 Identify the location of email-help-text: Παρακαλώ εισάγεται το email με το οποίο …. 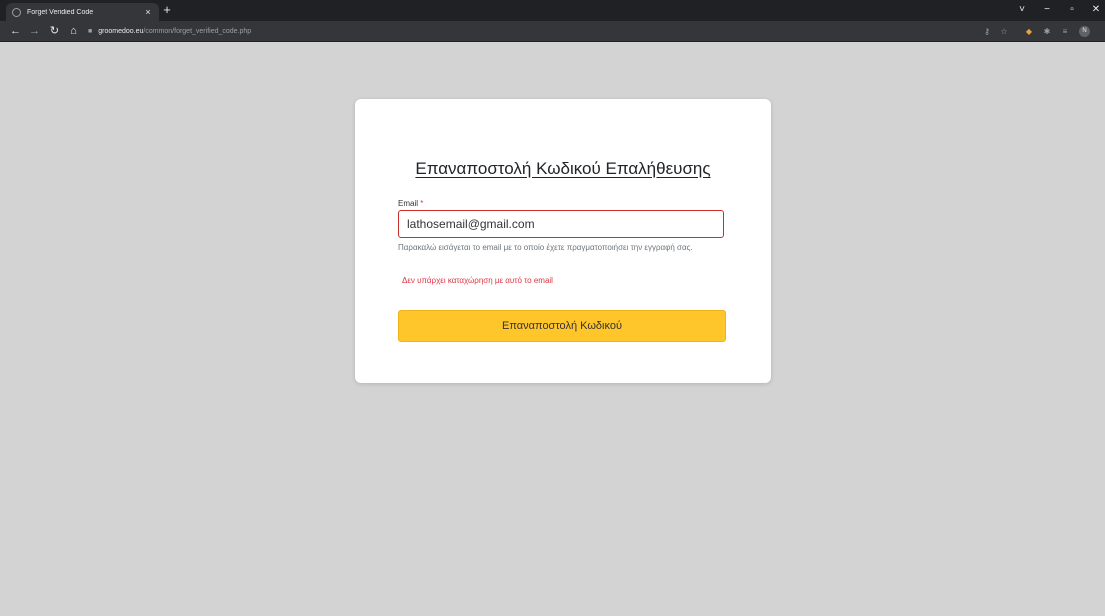
(545, 247).